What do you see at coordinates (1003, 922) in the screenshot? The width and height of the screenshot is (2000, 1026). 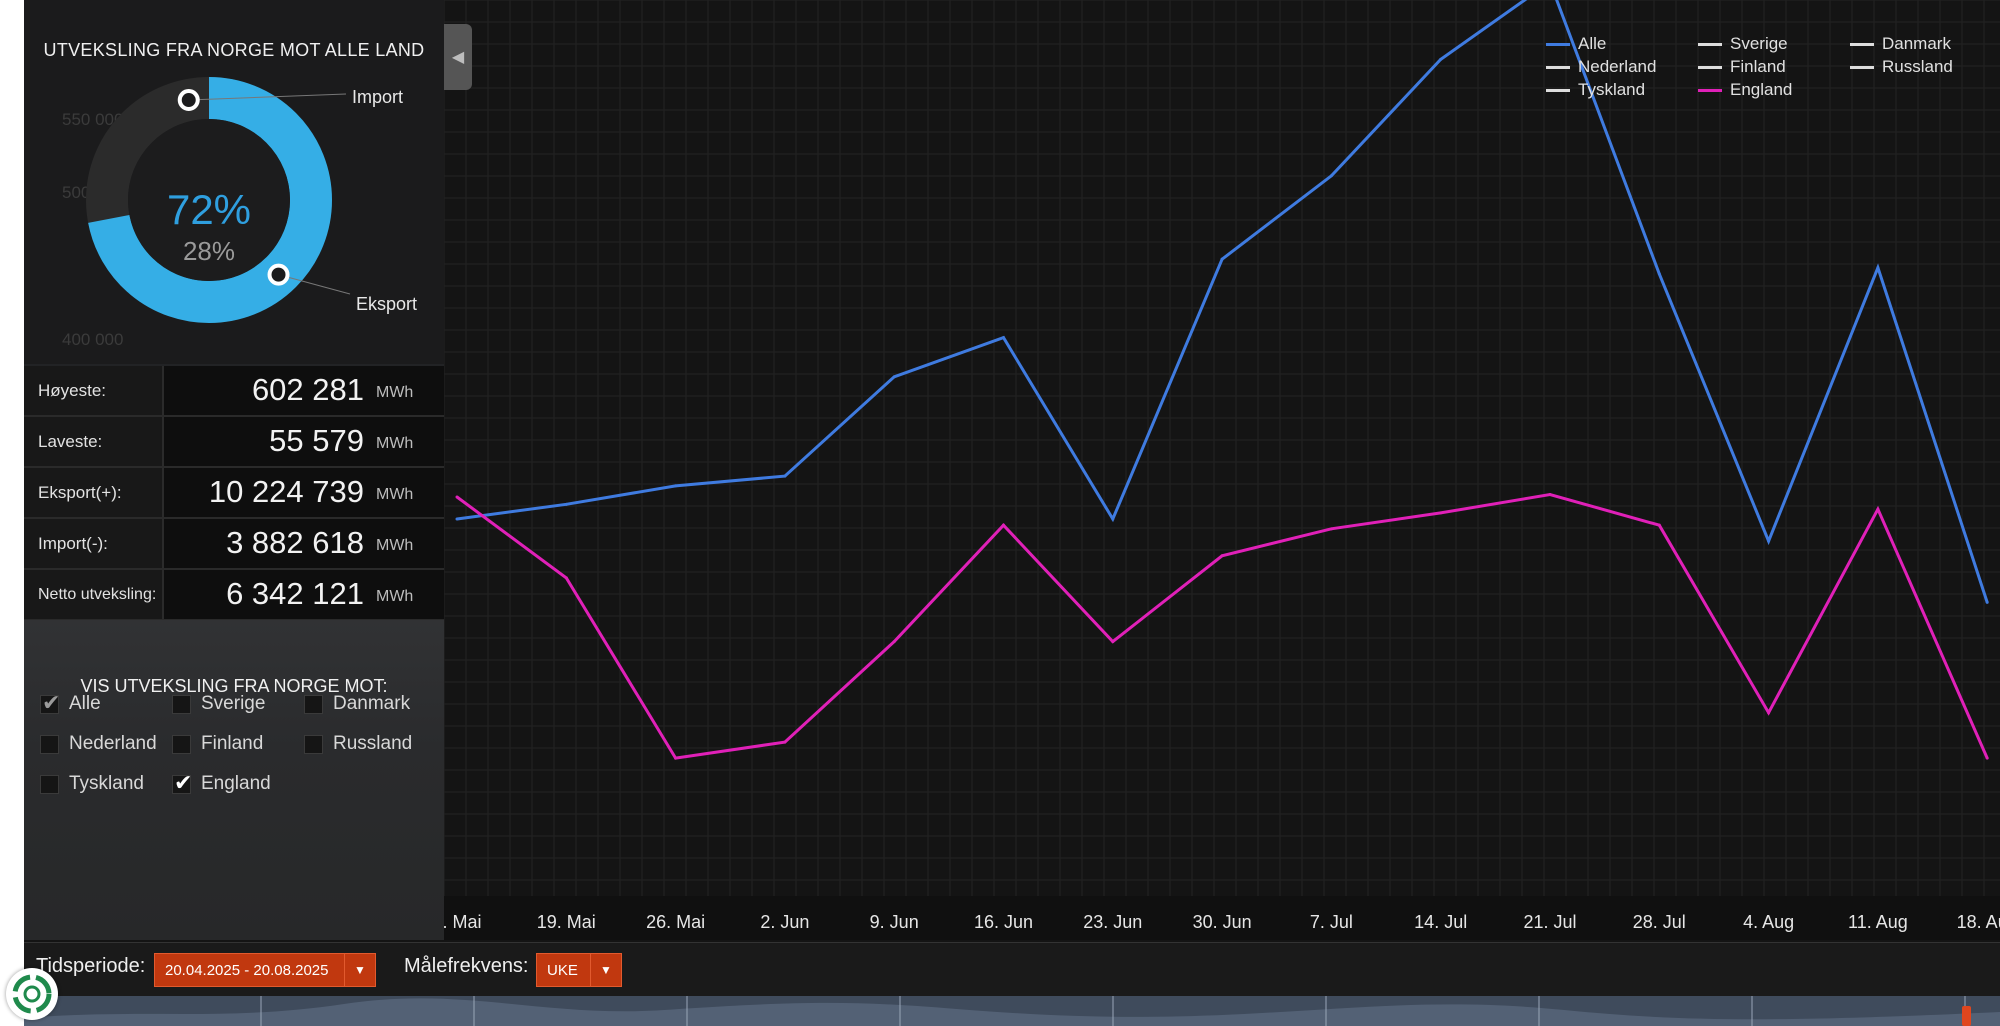 I see `x-tick-label: 16. Jun` at bounding box center [1003, 922].